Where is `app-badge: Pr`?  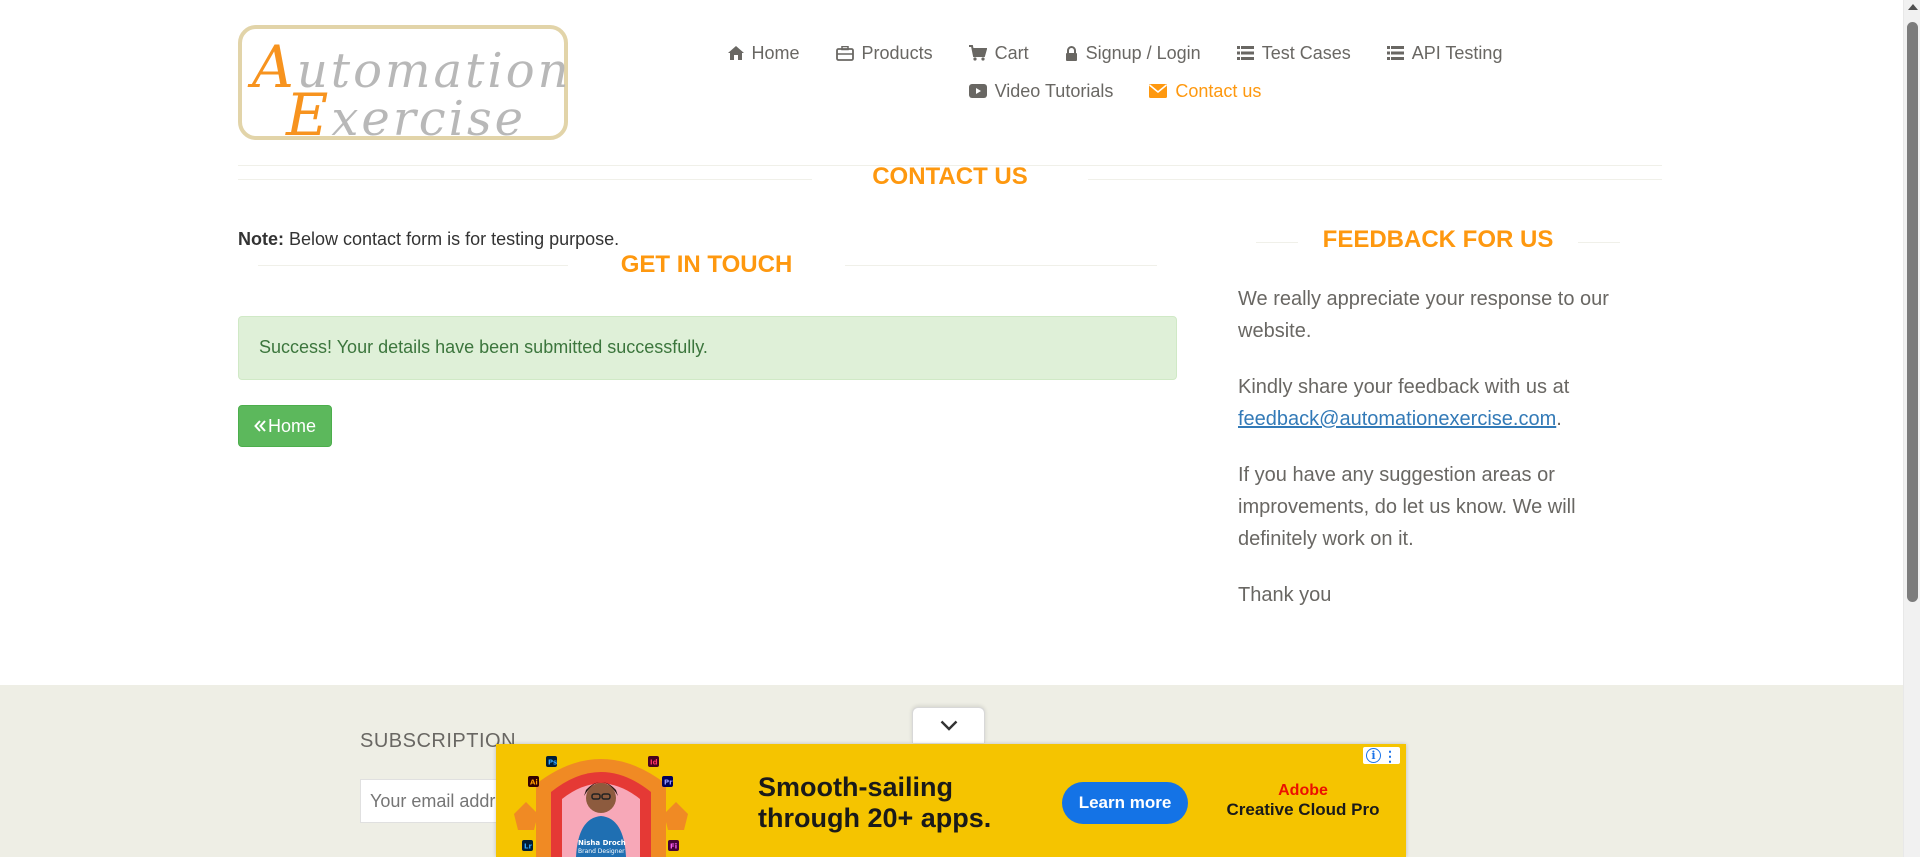 app-badge: Pr is located at coordinates (668, 783).